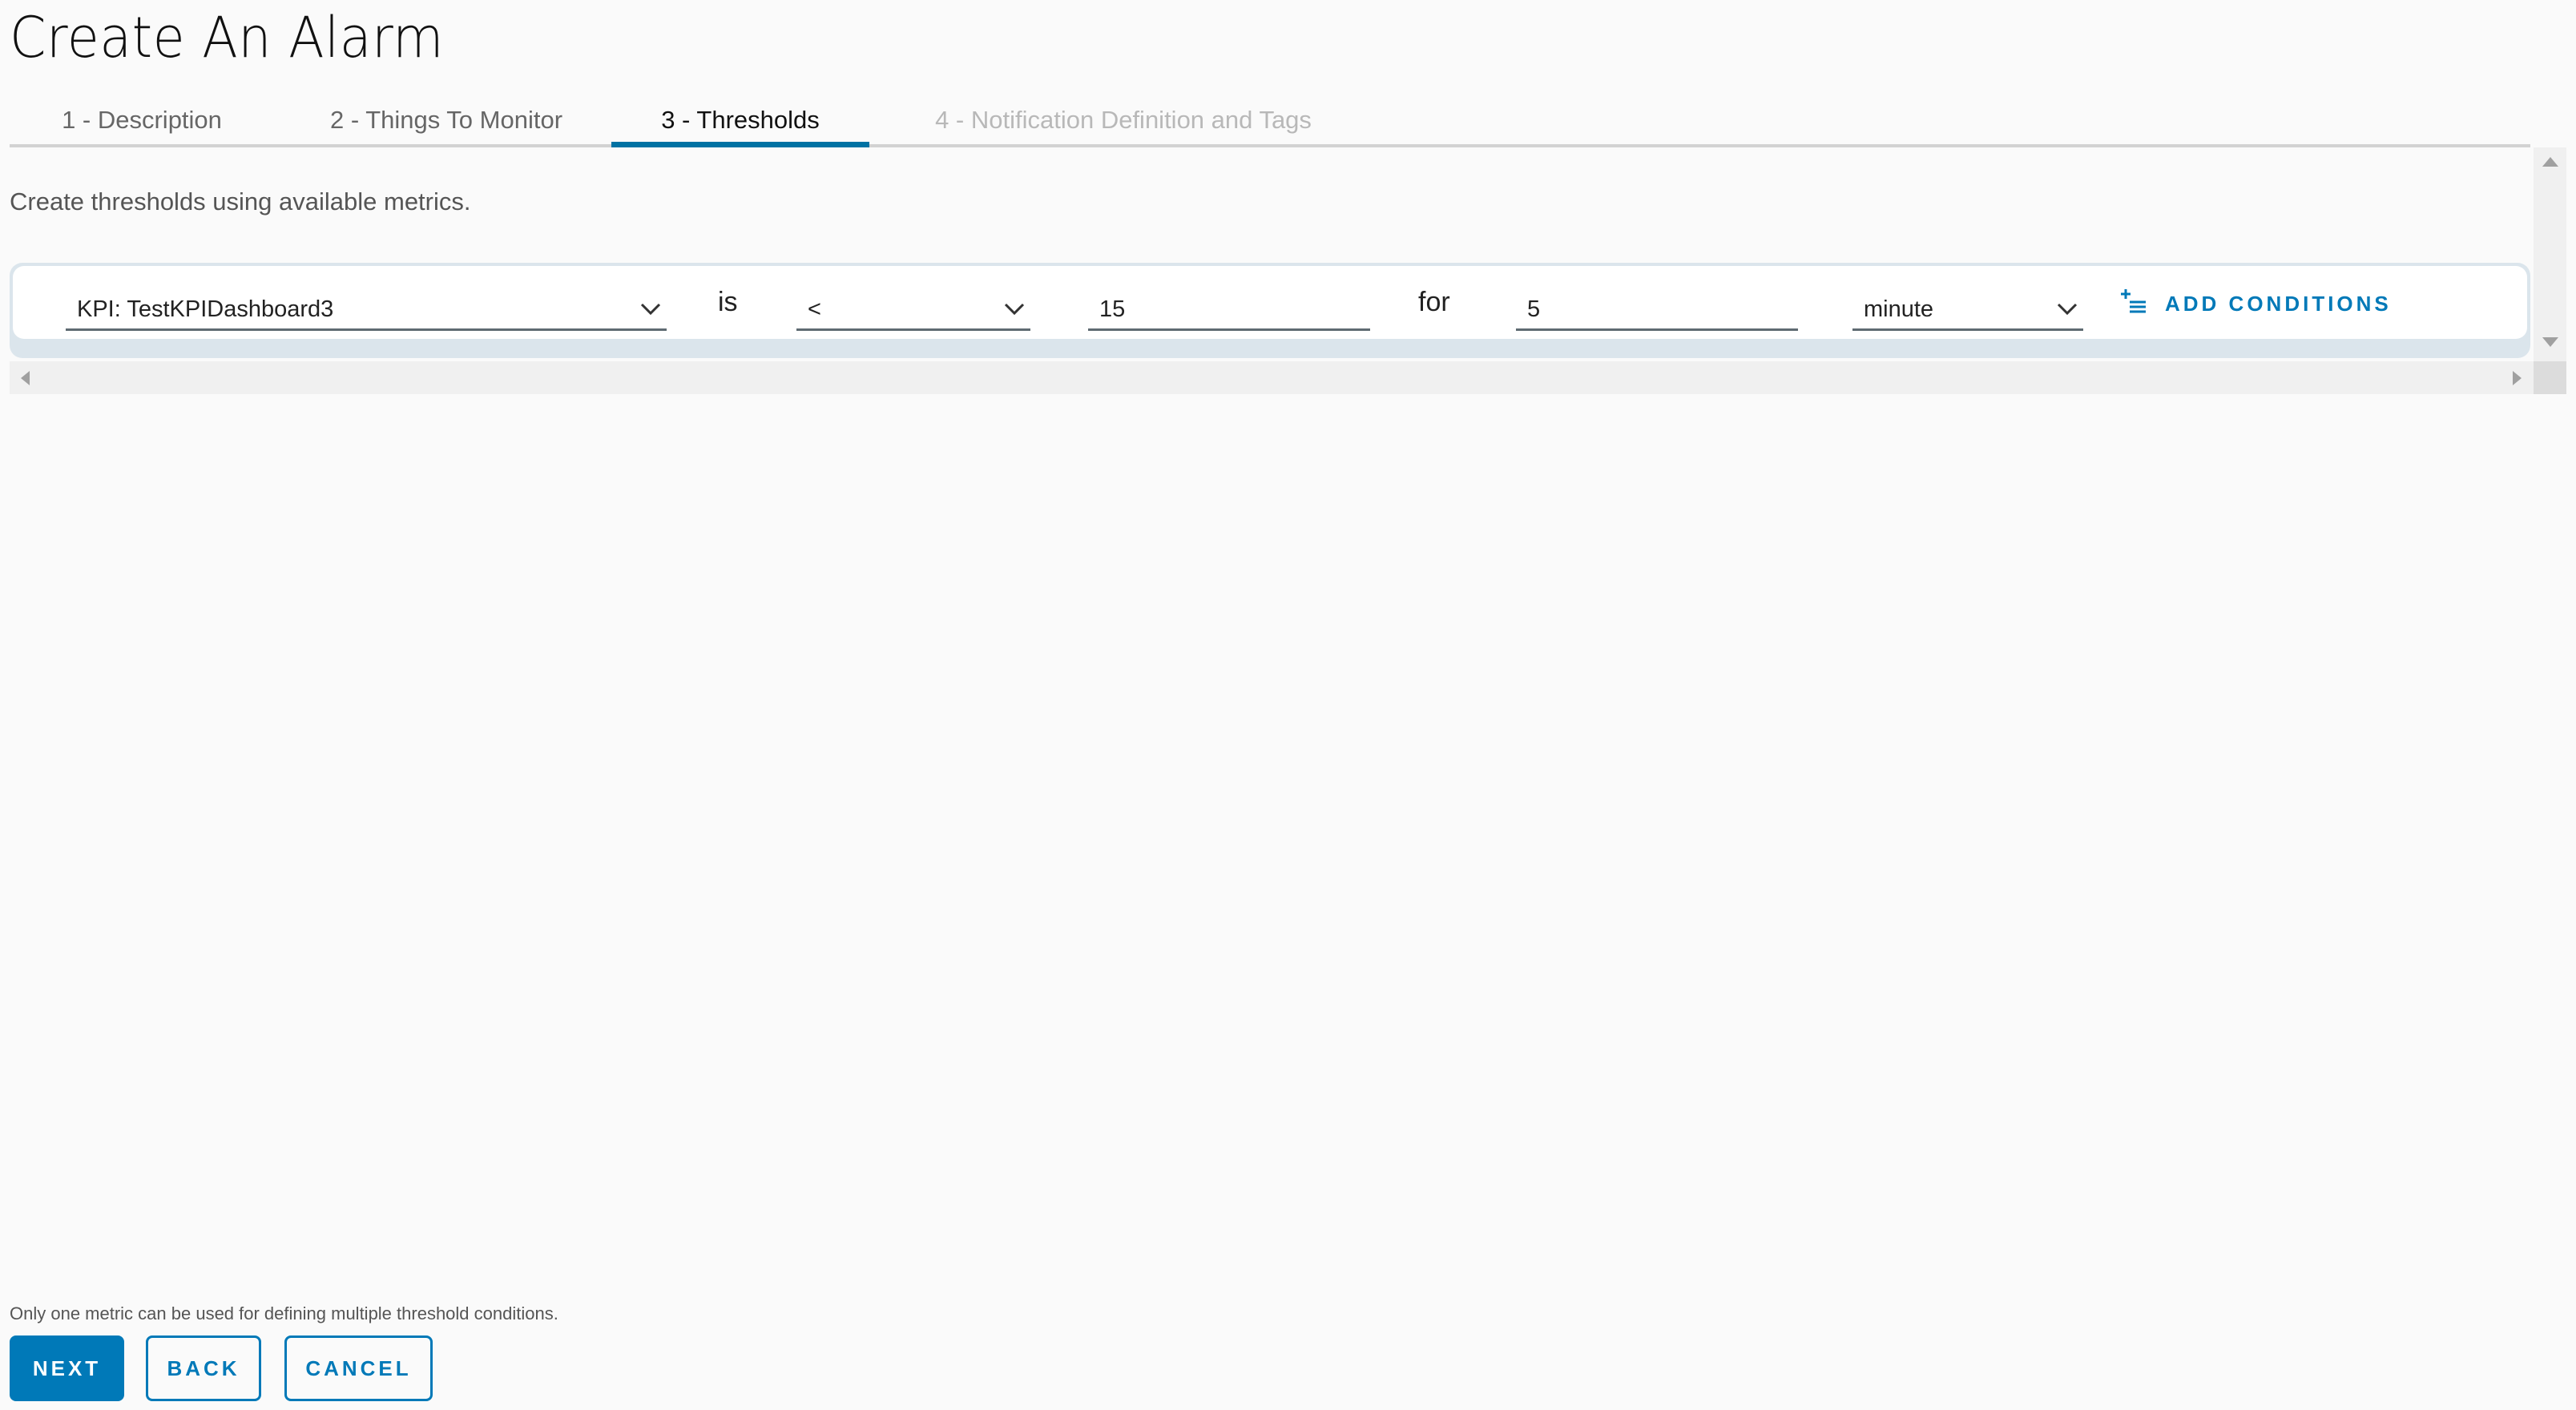  I want to click on add-conditions-label: ADD CONDITIONS, so click(2278, 304).